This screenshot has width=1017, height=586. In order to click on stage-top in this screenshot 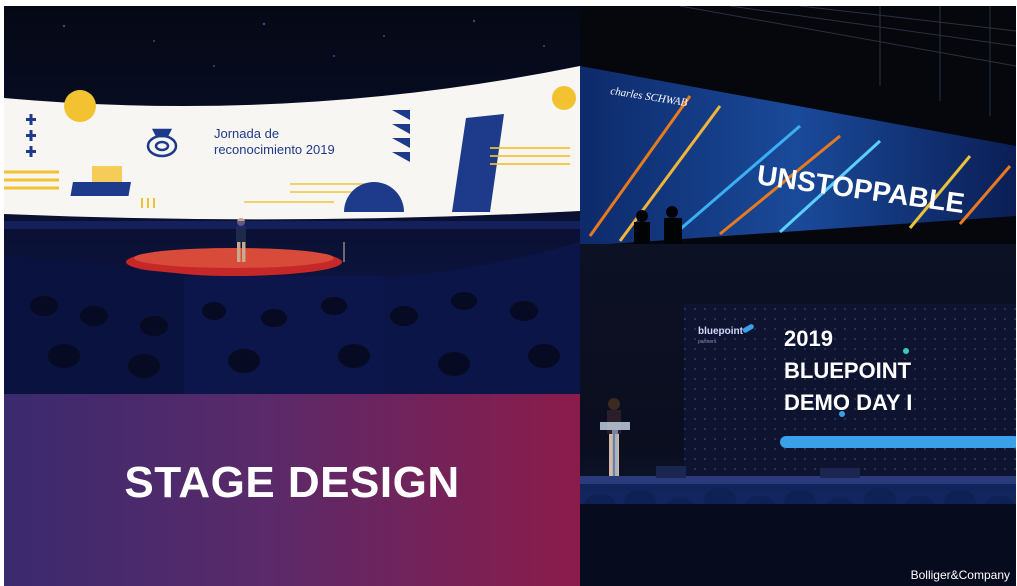, I will do `click(234, 258)`.